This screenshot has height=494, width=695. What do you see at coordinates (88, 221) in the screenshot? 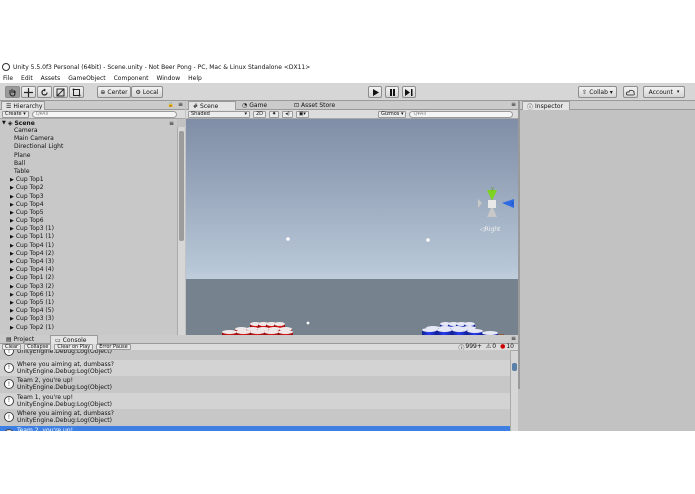
I see `hierarchy-item: ▶ Cup Top6` at bounding box center [88, 221].